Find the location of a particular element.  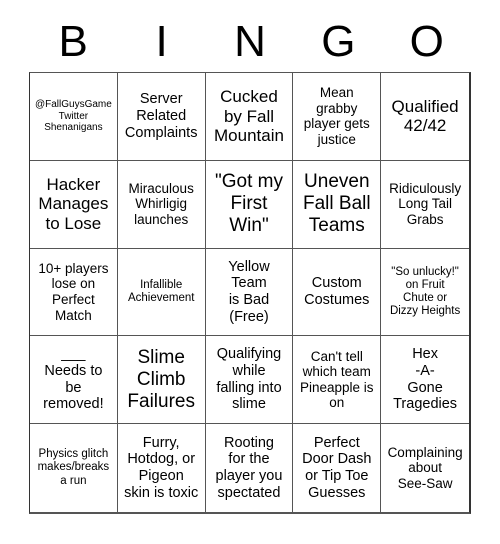

cell-text: 10+ players lose on Perfect Match is located at coordinates (73, 291).